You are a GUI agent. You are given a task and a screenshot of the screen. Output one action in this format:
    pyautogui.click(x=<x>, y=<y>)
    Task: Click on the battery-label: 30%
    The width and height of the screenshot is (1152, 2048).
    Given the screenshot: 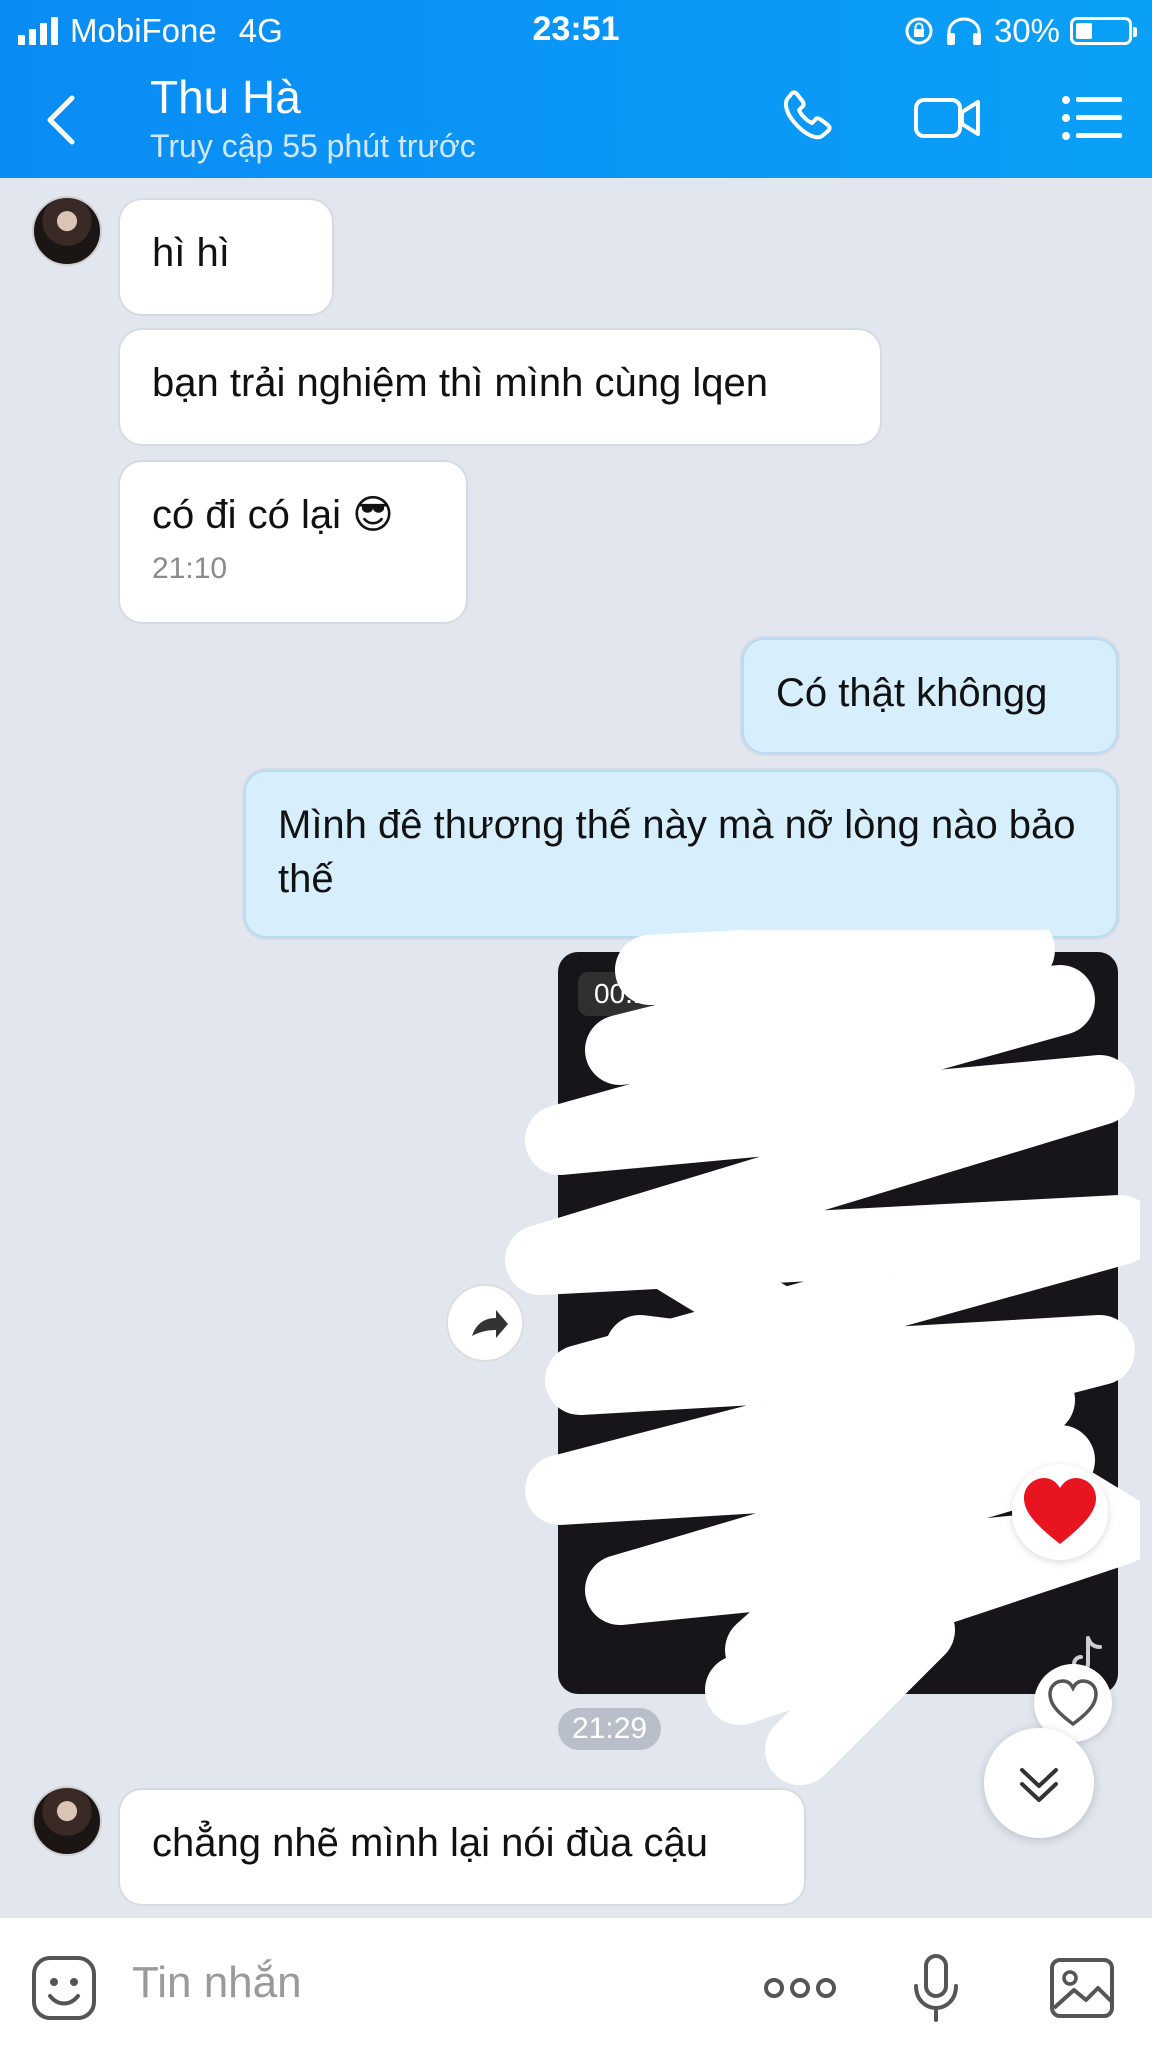 What is the action you would take?
    pyautogui.click(x=1026, y=30)
    